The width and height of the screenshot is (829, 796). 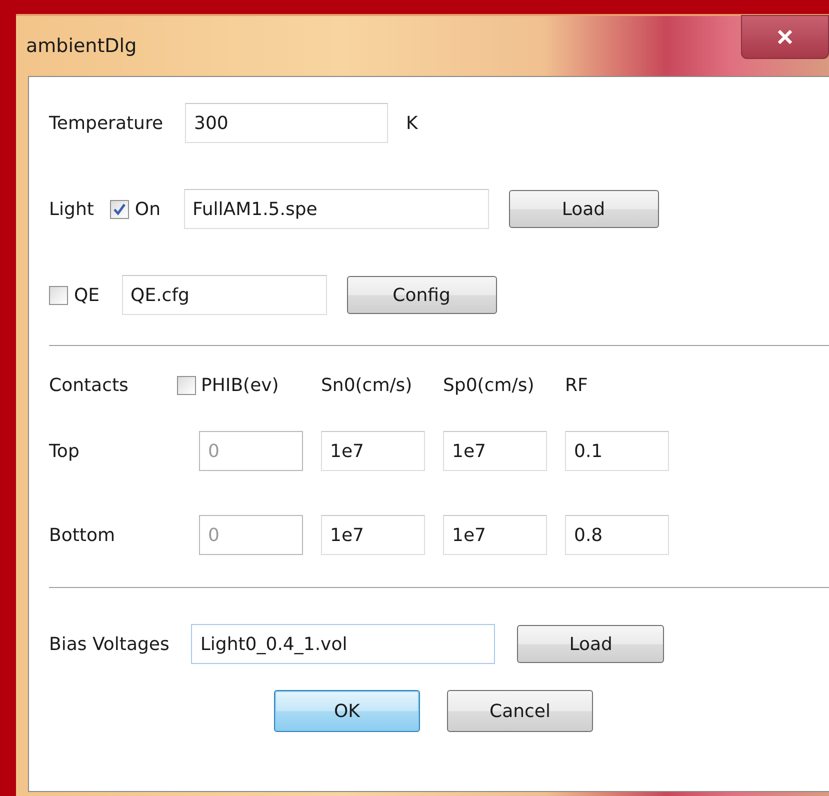 I want to click on checkbox-label: QE, so click(x=87, y=296).